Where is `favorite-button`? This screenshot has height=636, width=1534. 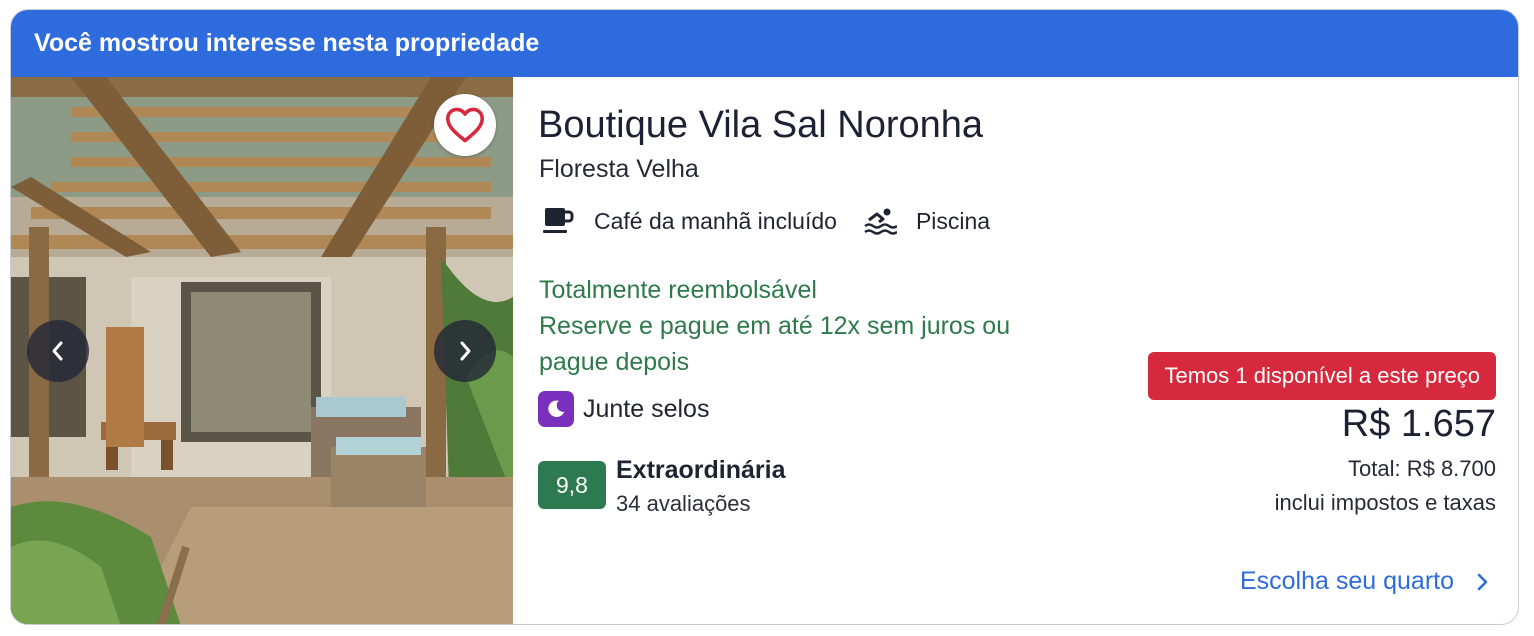
favorite-button is located at coordinates (465, 125).